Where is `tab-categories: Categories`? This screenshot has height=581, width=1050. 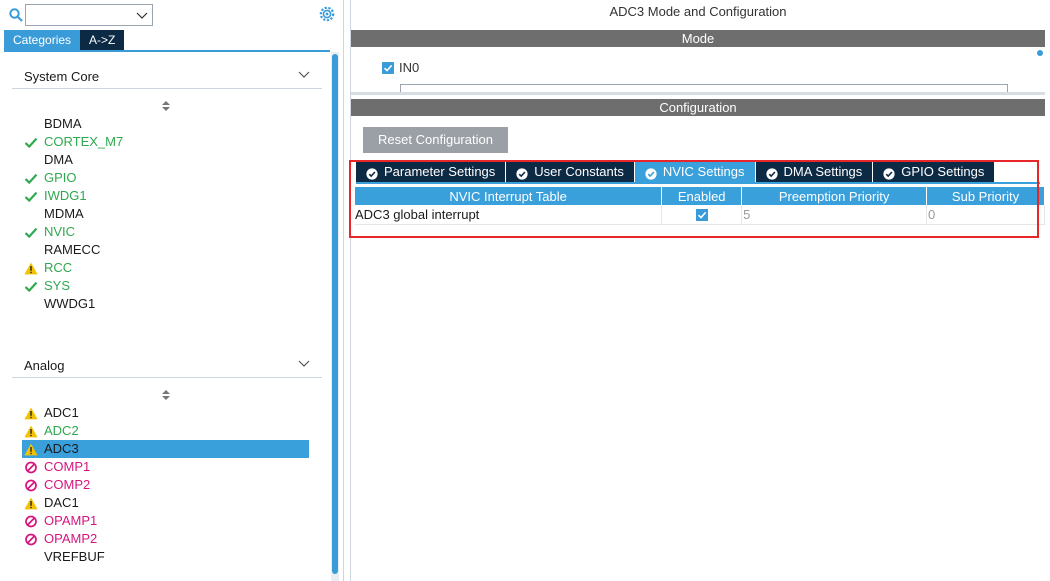 tab-categories: Categories is located at coordinates (42, 40).